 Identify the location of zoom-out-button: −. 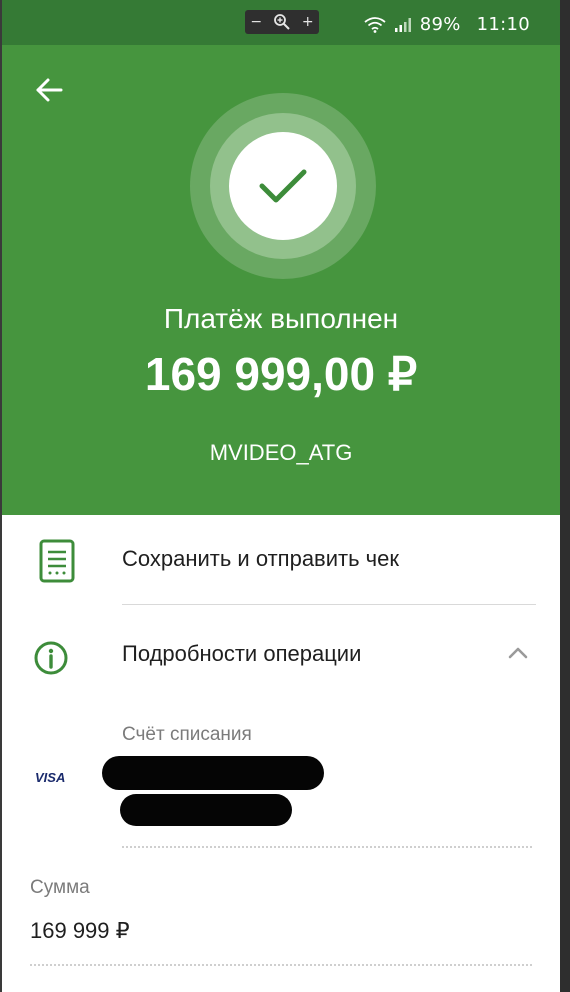
(256, 22).